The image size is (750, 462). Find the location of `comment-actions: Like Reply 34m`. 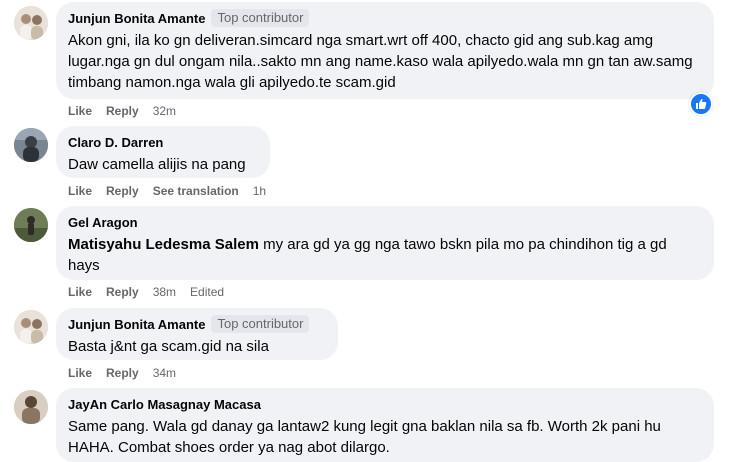

comment-actions: Like Reply 34m is located at coordinates (129, 373).